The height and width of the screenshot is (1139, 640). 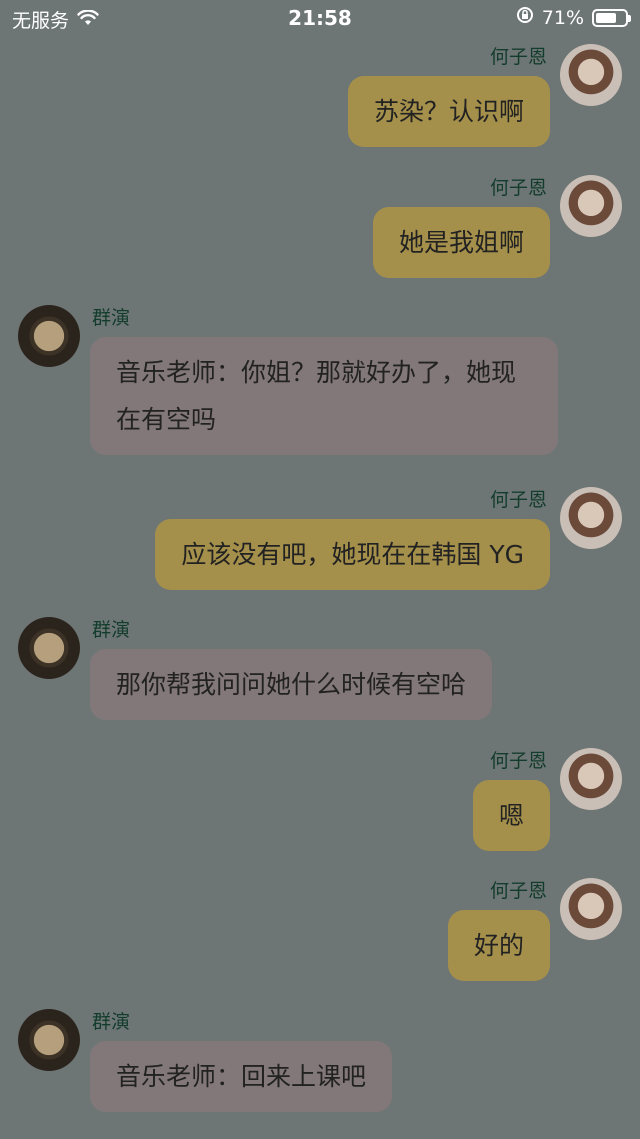 What do you see at coordinates (241, 1076) in the screenshot?
I see `message-bubble: 音乐老师：回来上课吧` at bounding box center [241, 1076].